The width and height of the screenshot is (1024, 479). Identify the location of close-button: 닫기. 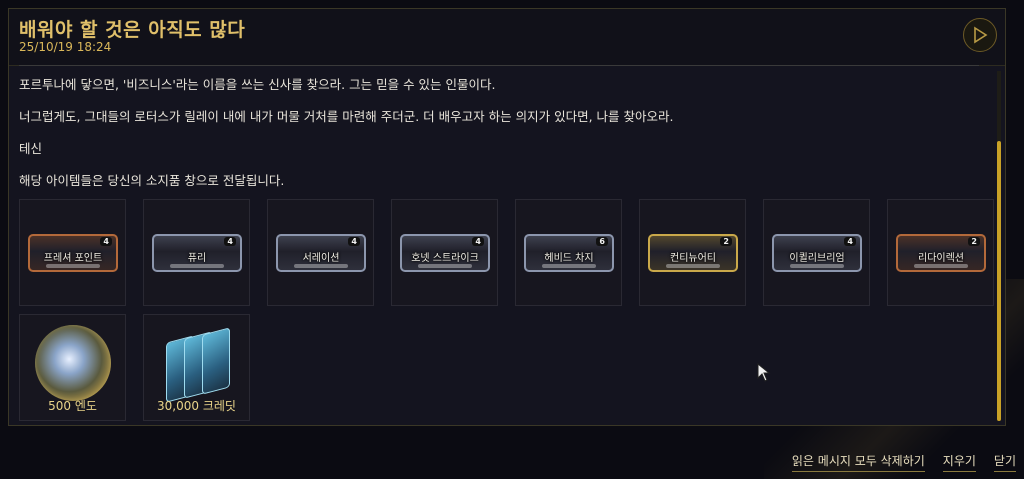
(1004, 462).